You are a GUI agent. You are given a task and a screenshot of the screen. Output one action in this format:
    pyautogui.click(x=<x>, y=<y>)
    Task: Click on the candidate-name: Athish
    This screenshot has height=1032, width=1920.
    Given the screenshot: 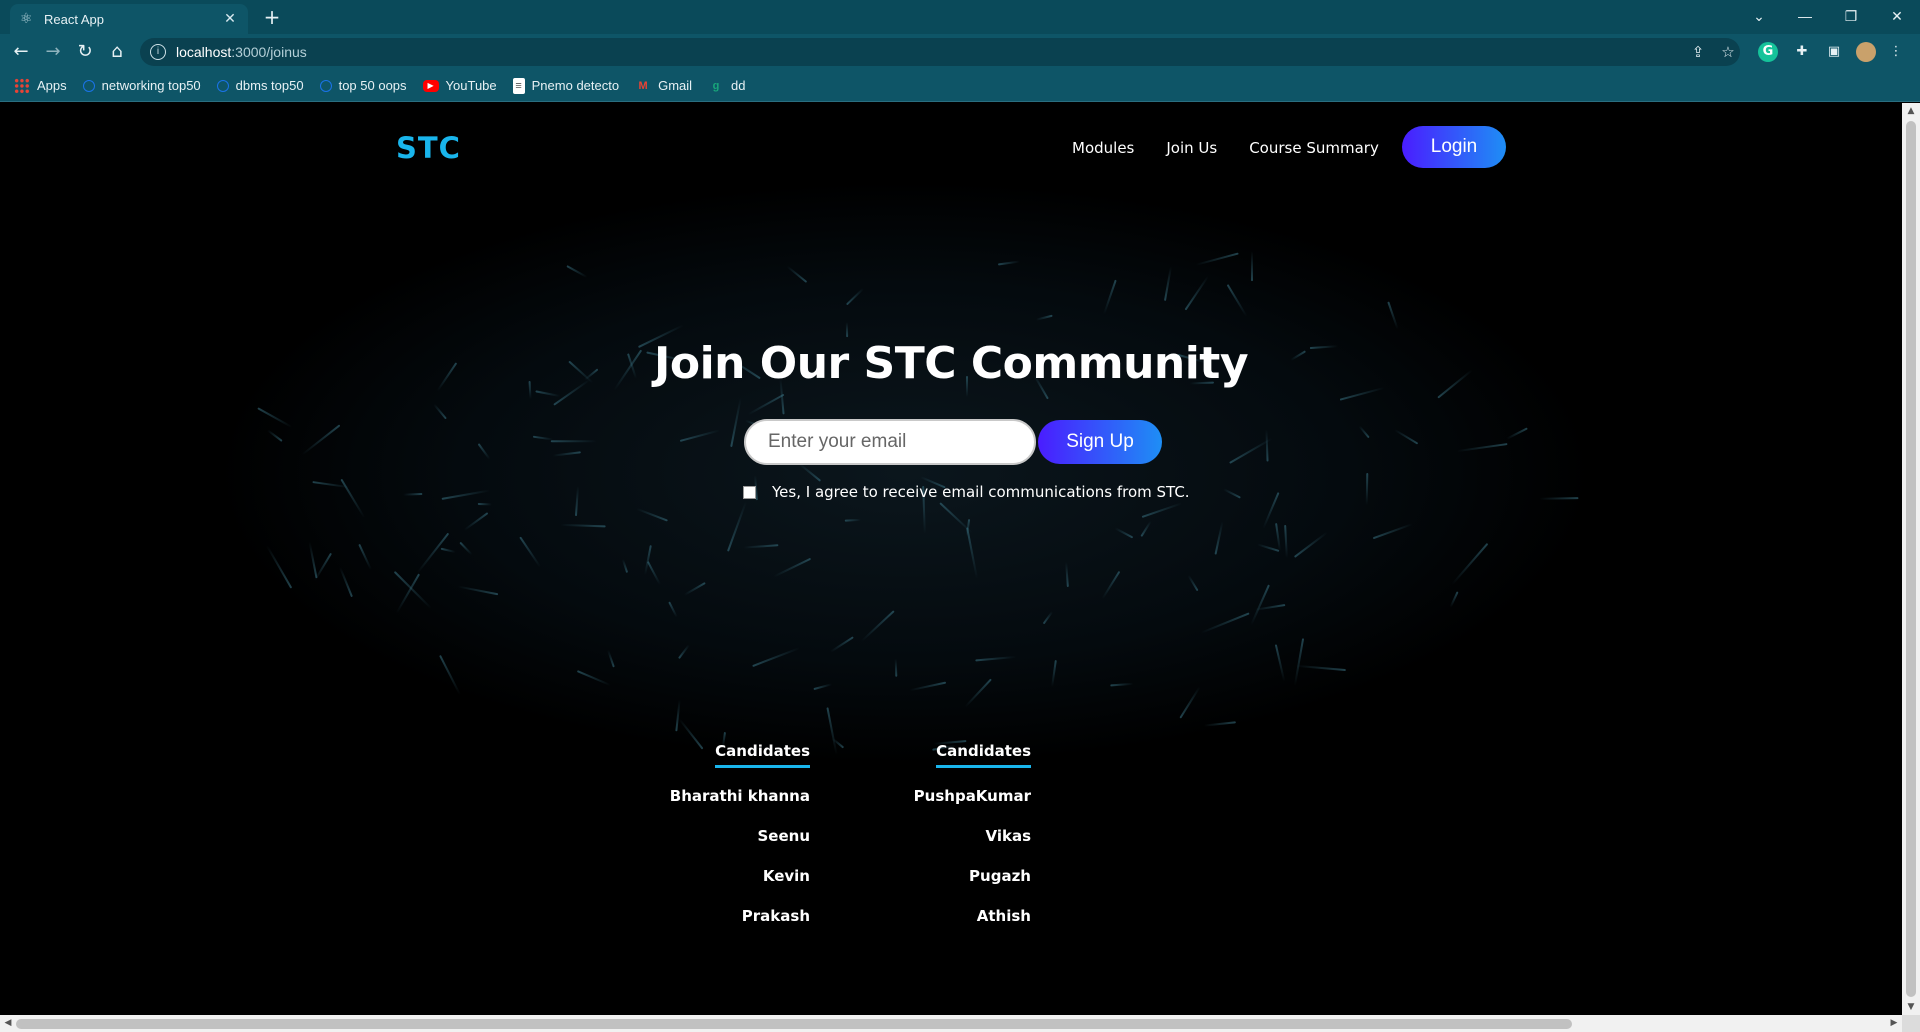 What is the action you would take?
    pyautogui.click(x=1003, y=916)
    